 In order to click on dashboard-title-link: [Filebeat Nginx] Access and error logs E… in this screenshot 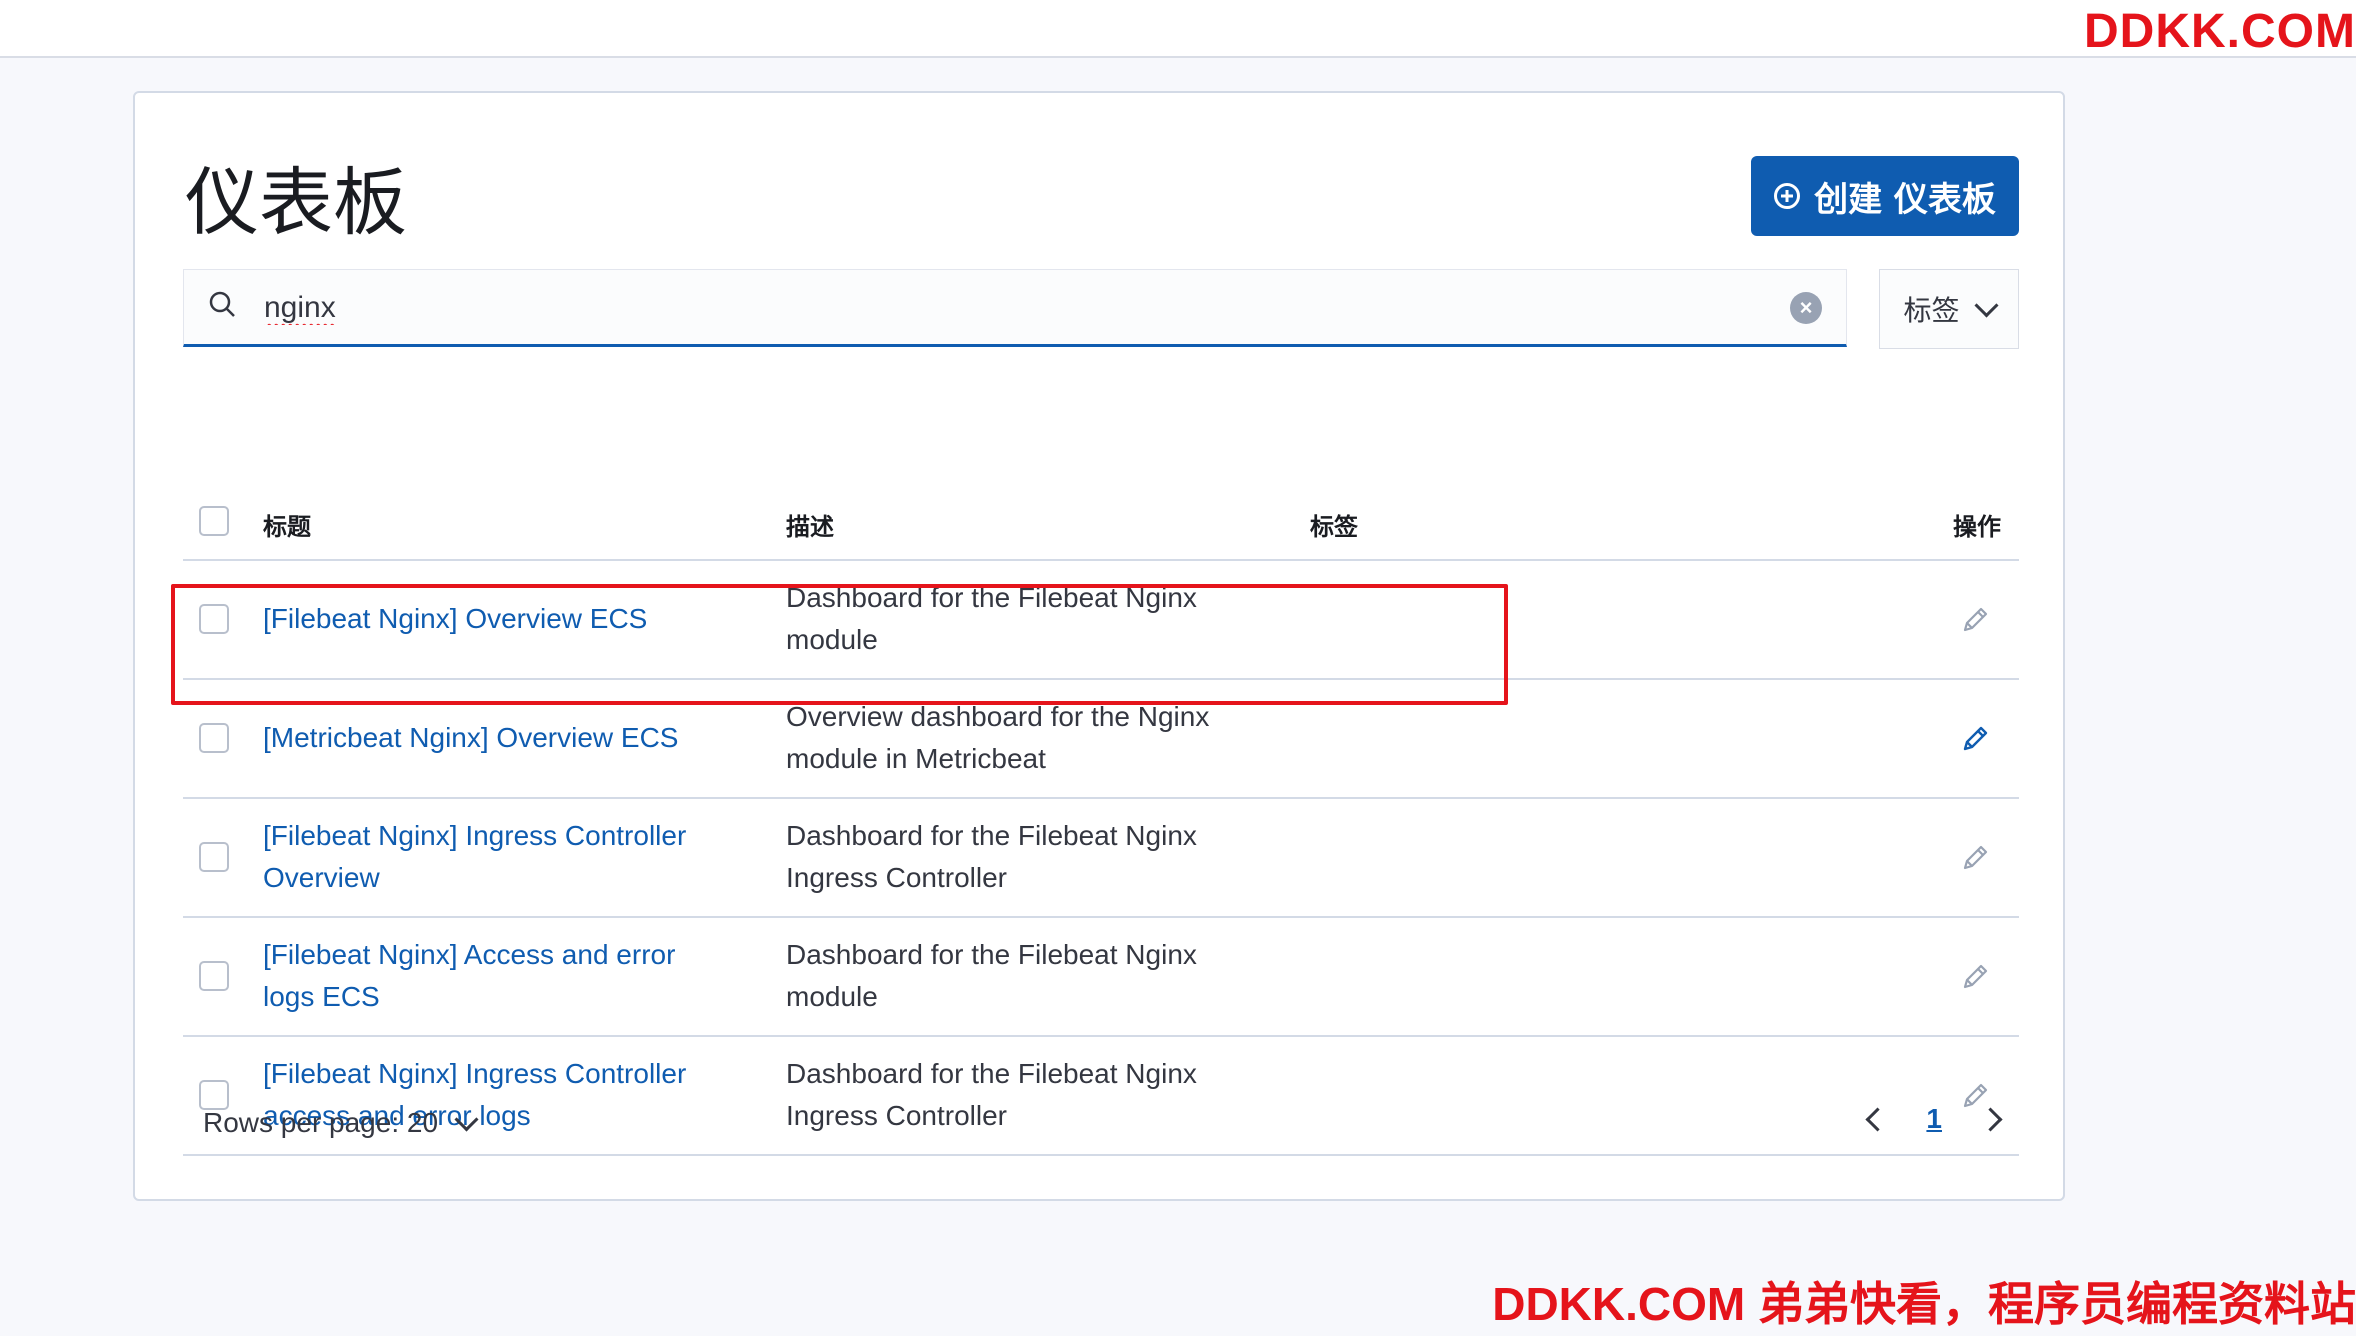, I will do `click(498, 976)`.